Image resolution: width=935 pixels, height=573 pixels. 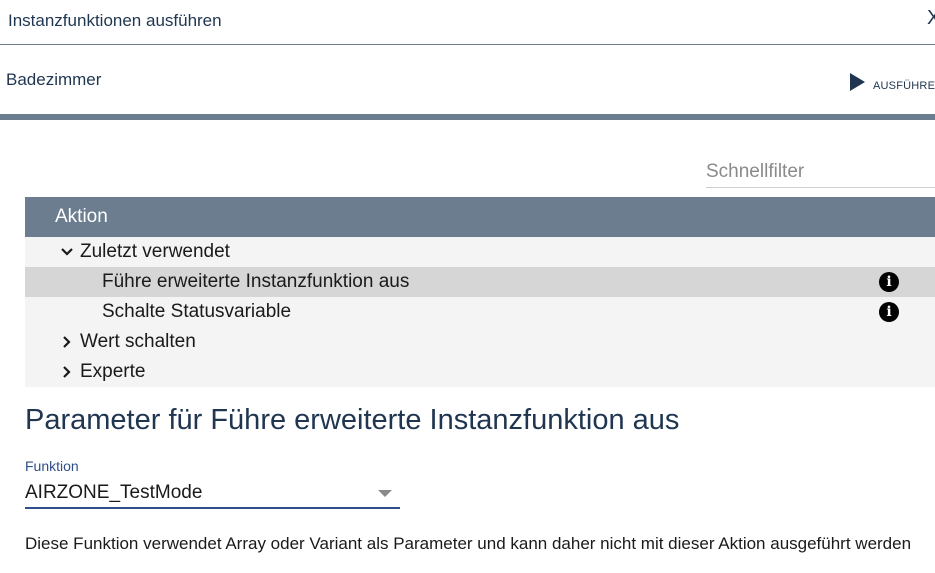 What do you see at coordinates (113, 371) in the screenshot?
I see `group-label: Experte` at bounding box center [113, 371].